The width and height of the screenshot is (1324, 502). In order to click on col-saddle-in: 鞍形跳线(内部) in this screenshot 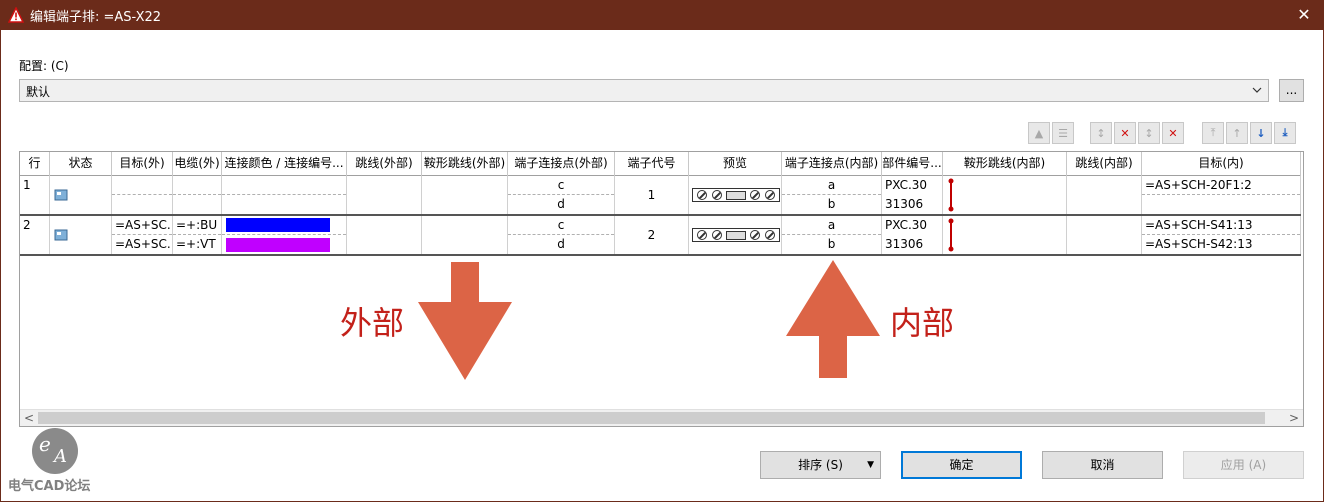, I will do `click(1005, 164)`.